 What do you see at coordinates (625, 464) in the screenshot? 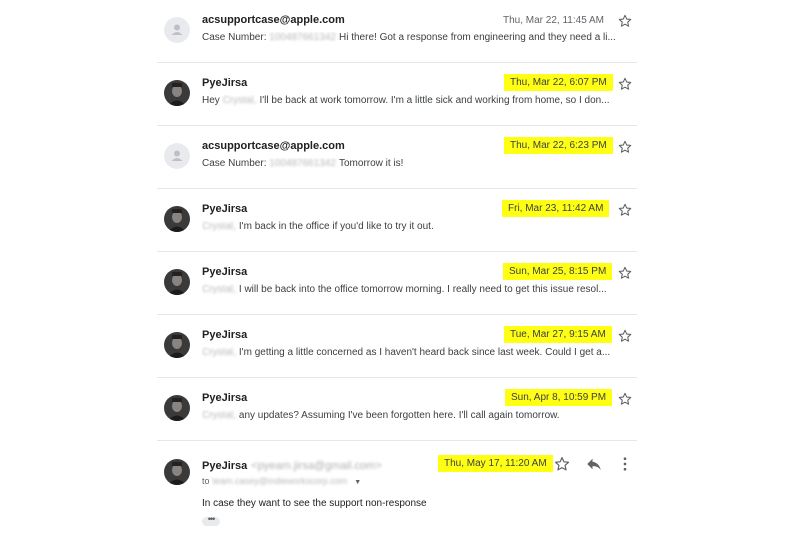
I see `more-vert-icon` at bounding box center [625, 464].